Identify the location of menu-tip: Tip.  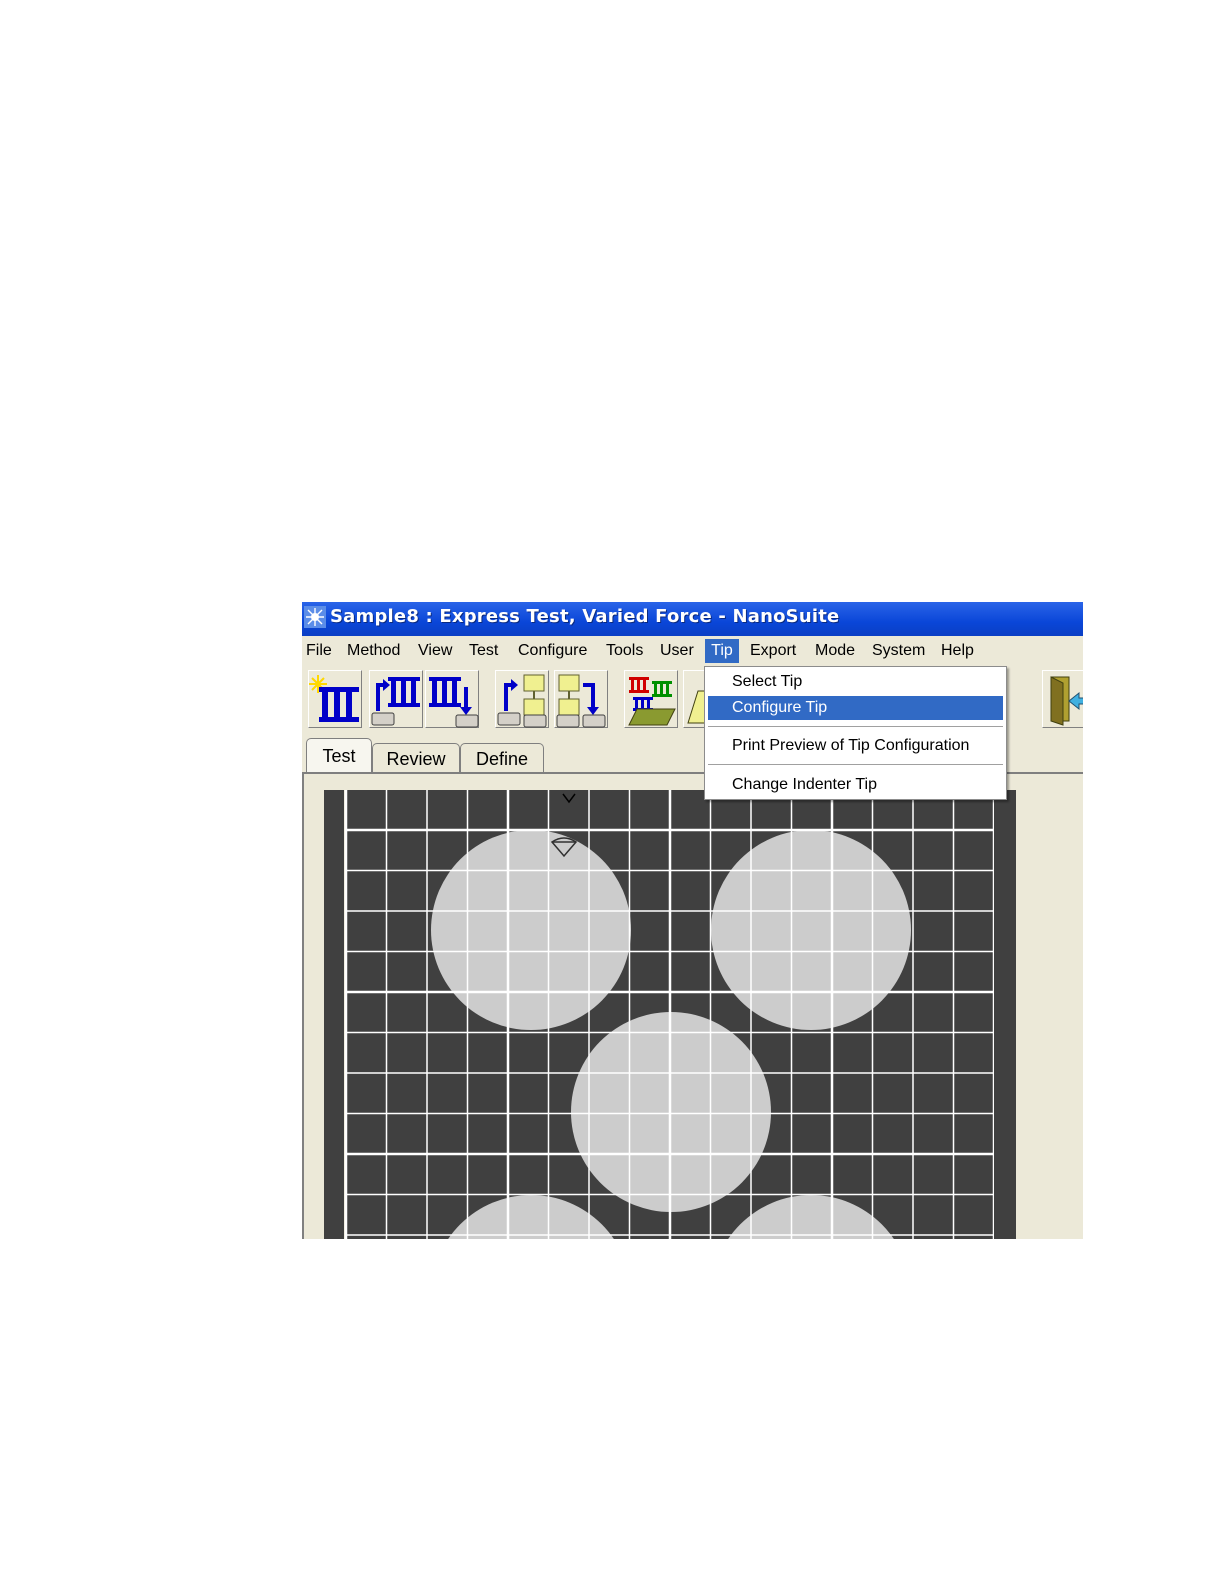
(722, 651).